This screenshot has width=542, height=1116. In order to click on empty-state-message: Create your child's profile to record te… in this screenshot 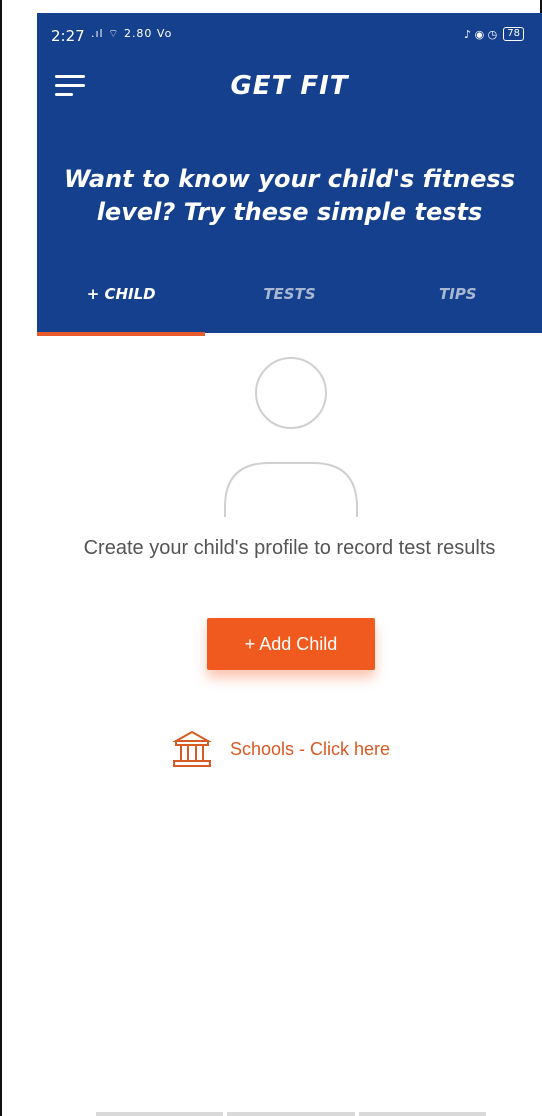, I will do `click(289, 548)`.